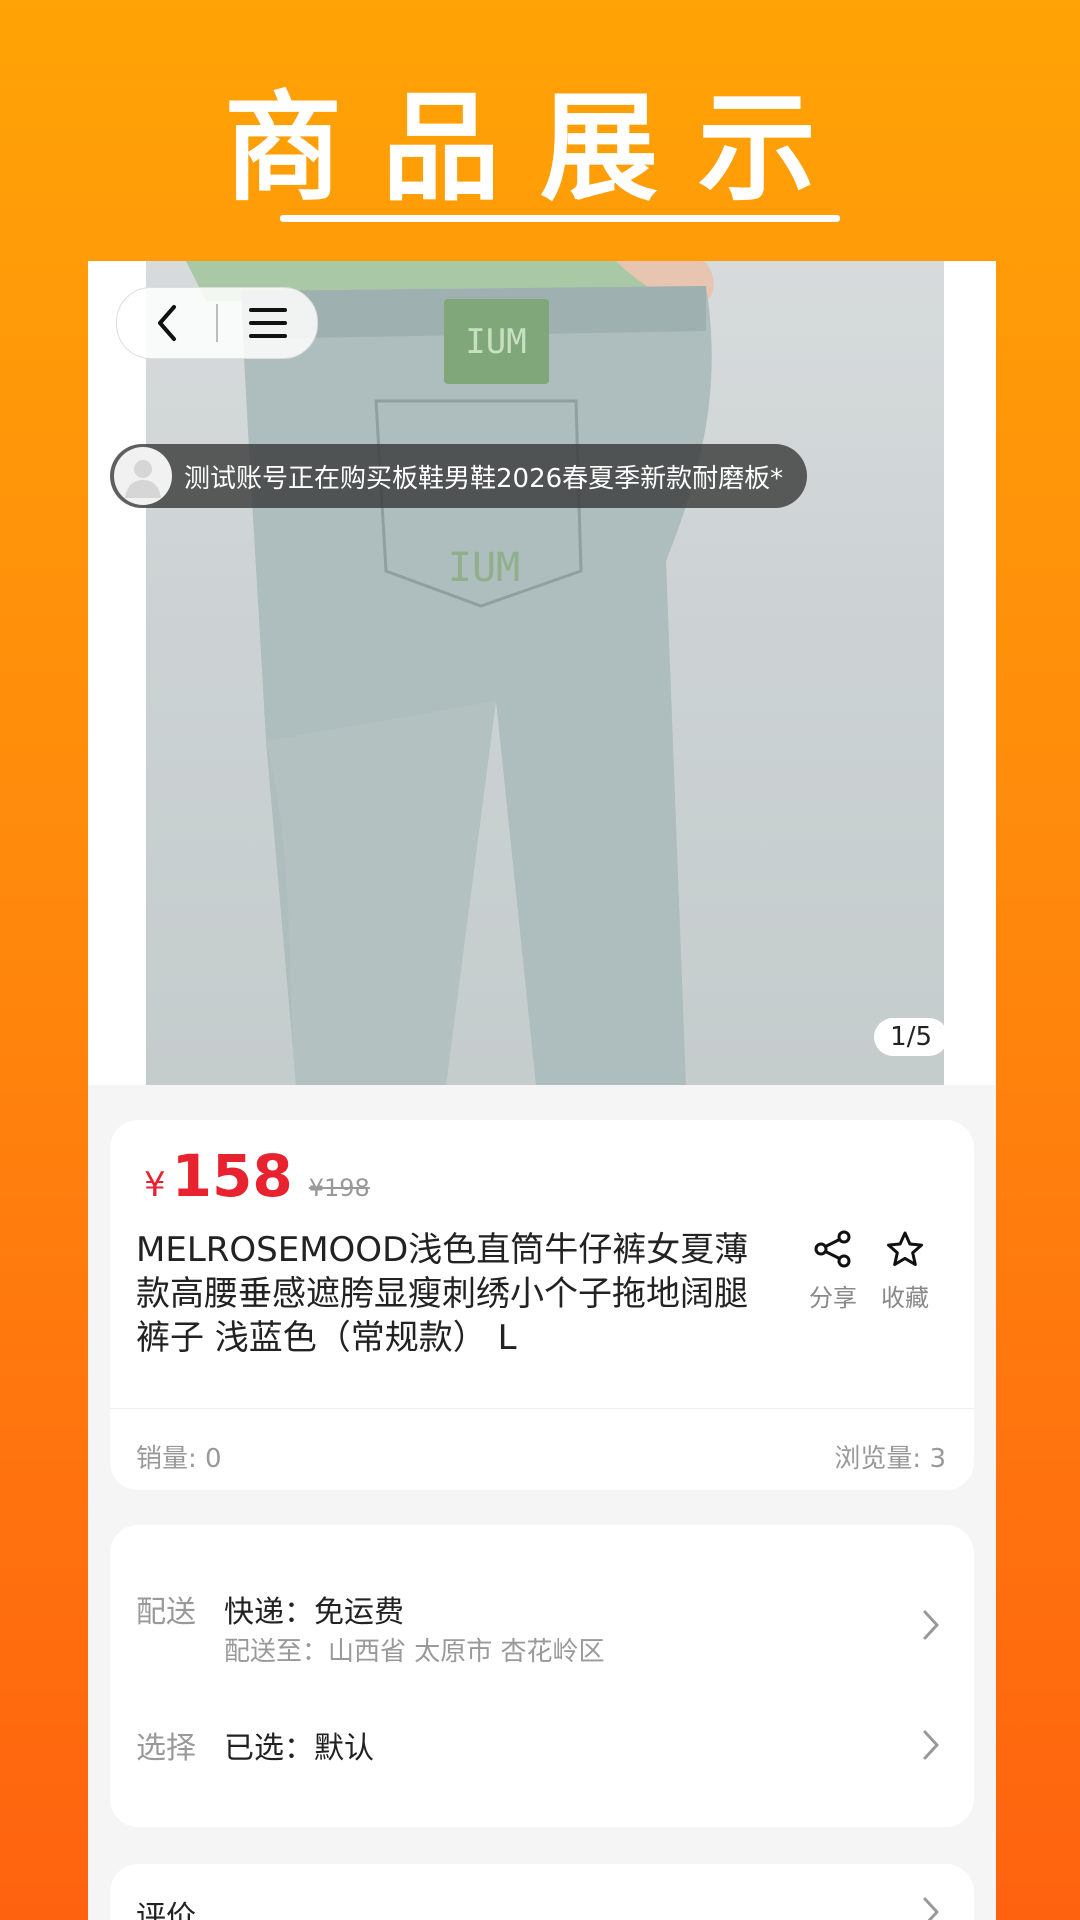 The width and height of the screenshot is (1080, 1920). I want to click on divider, so click(542, 1408).